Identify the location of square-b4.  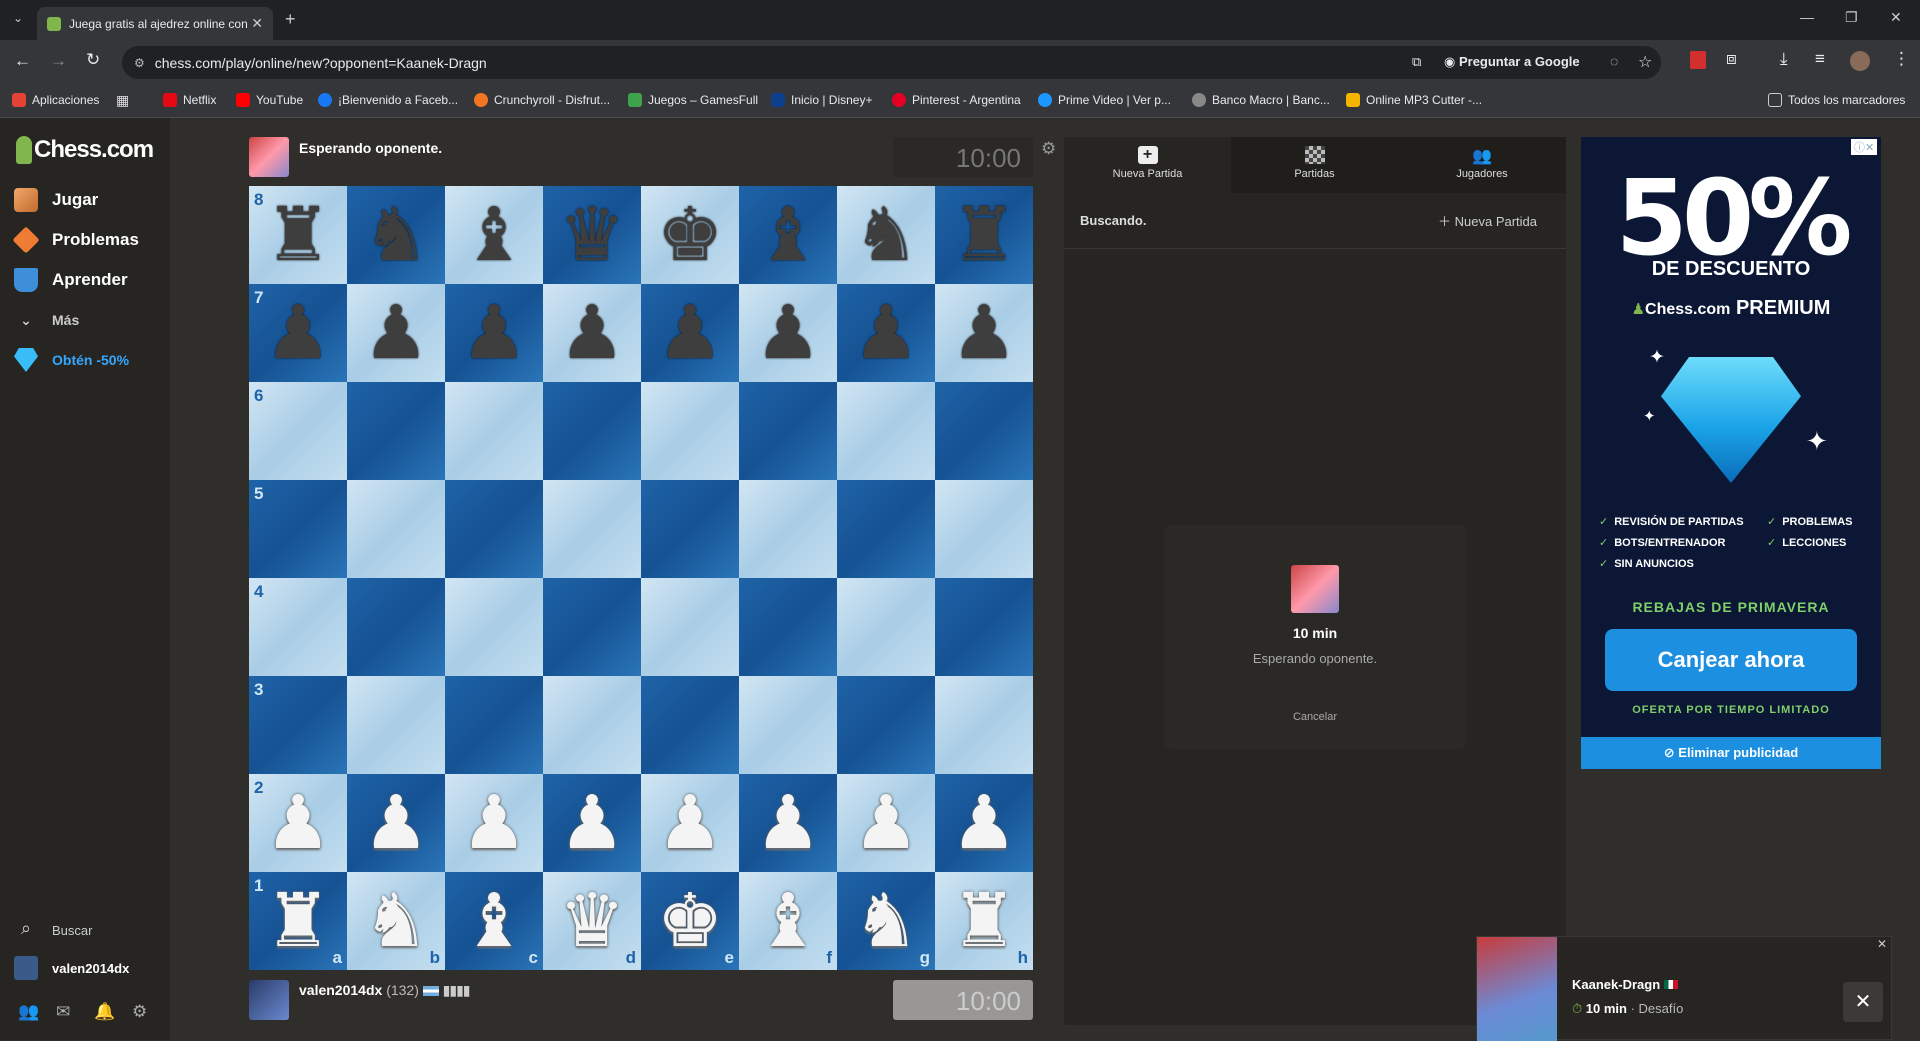
(396, 627).